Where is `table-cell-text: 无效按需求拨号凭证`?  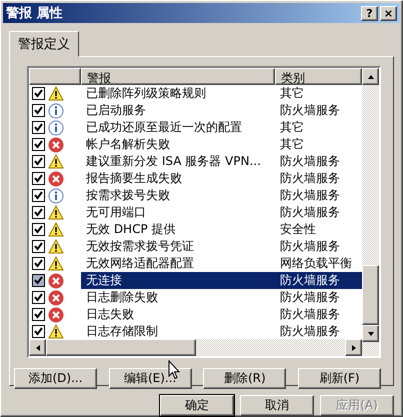
table-cell-text: 无效按需求拨号凭证 is located at coordinates (140, 246).